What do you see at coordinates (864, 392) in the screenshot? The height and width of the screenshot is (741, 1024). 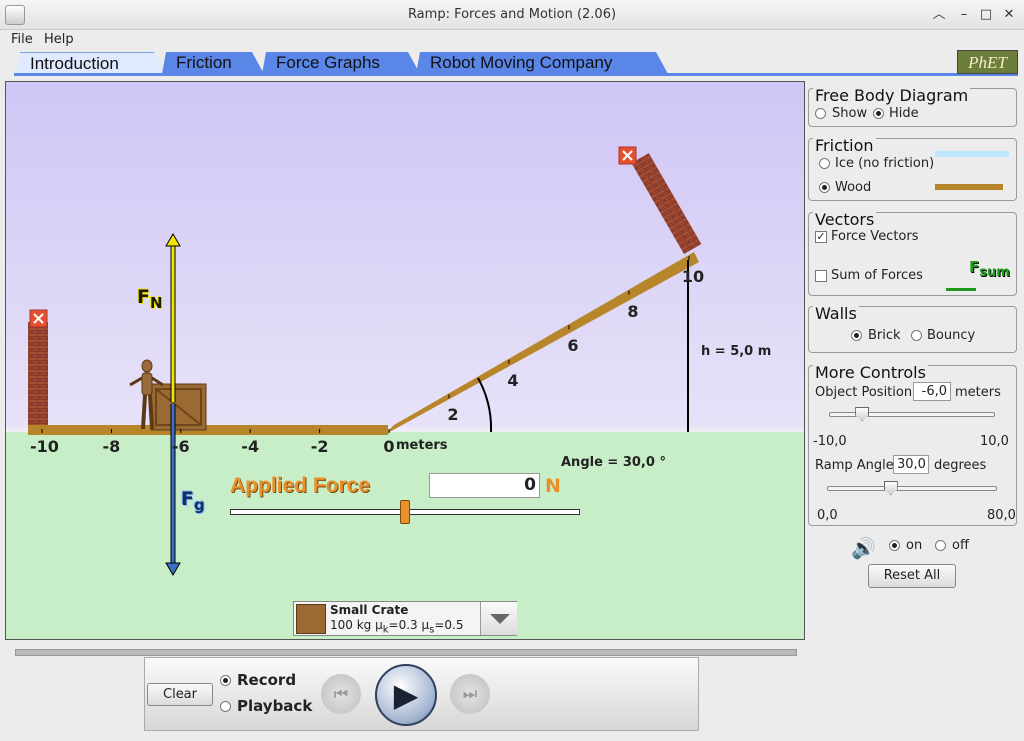 I see `object-position-label: Object Position` at bounding box center [864, 392].